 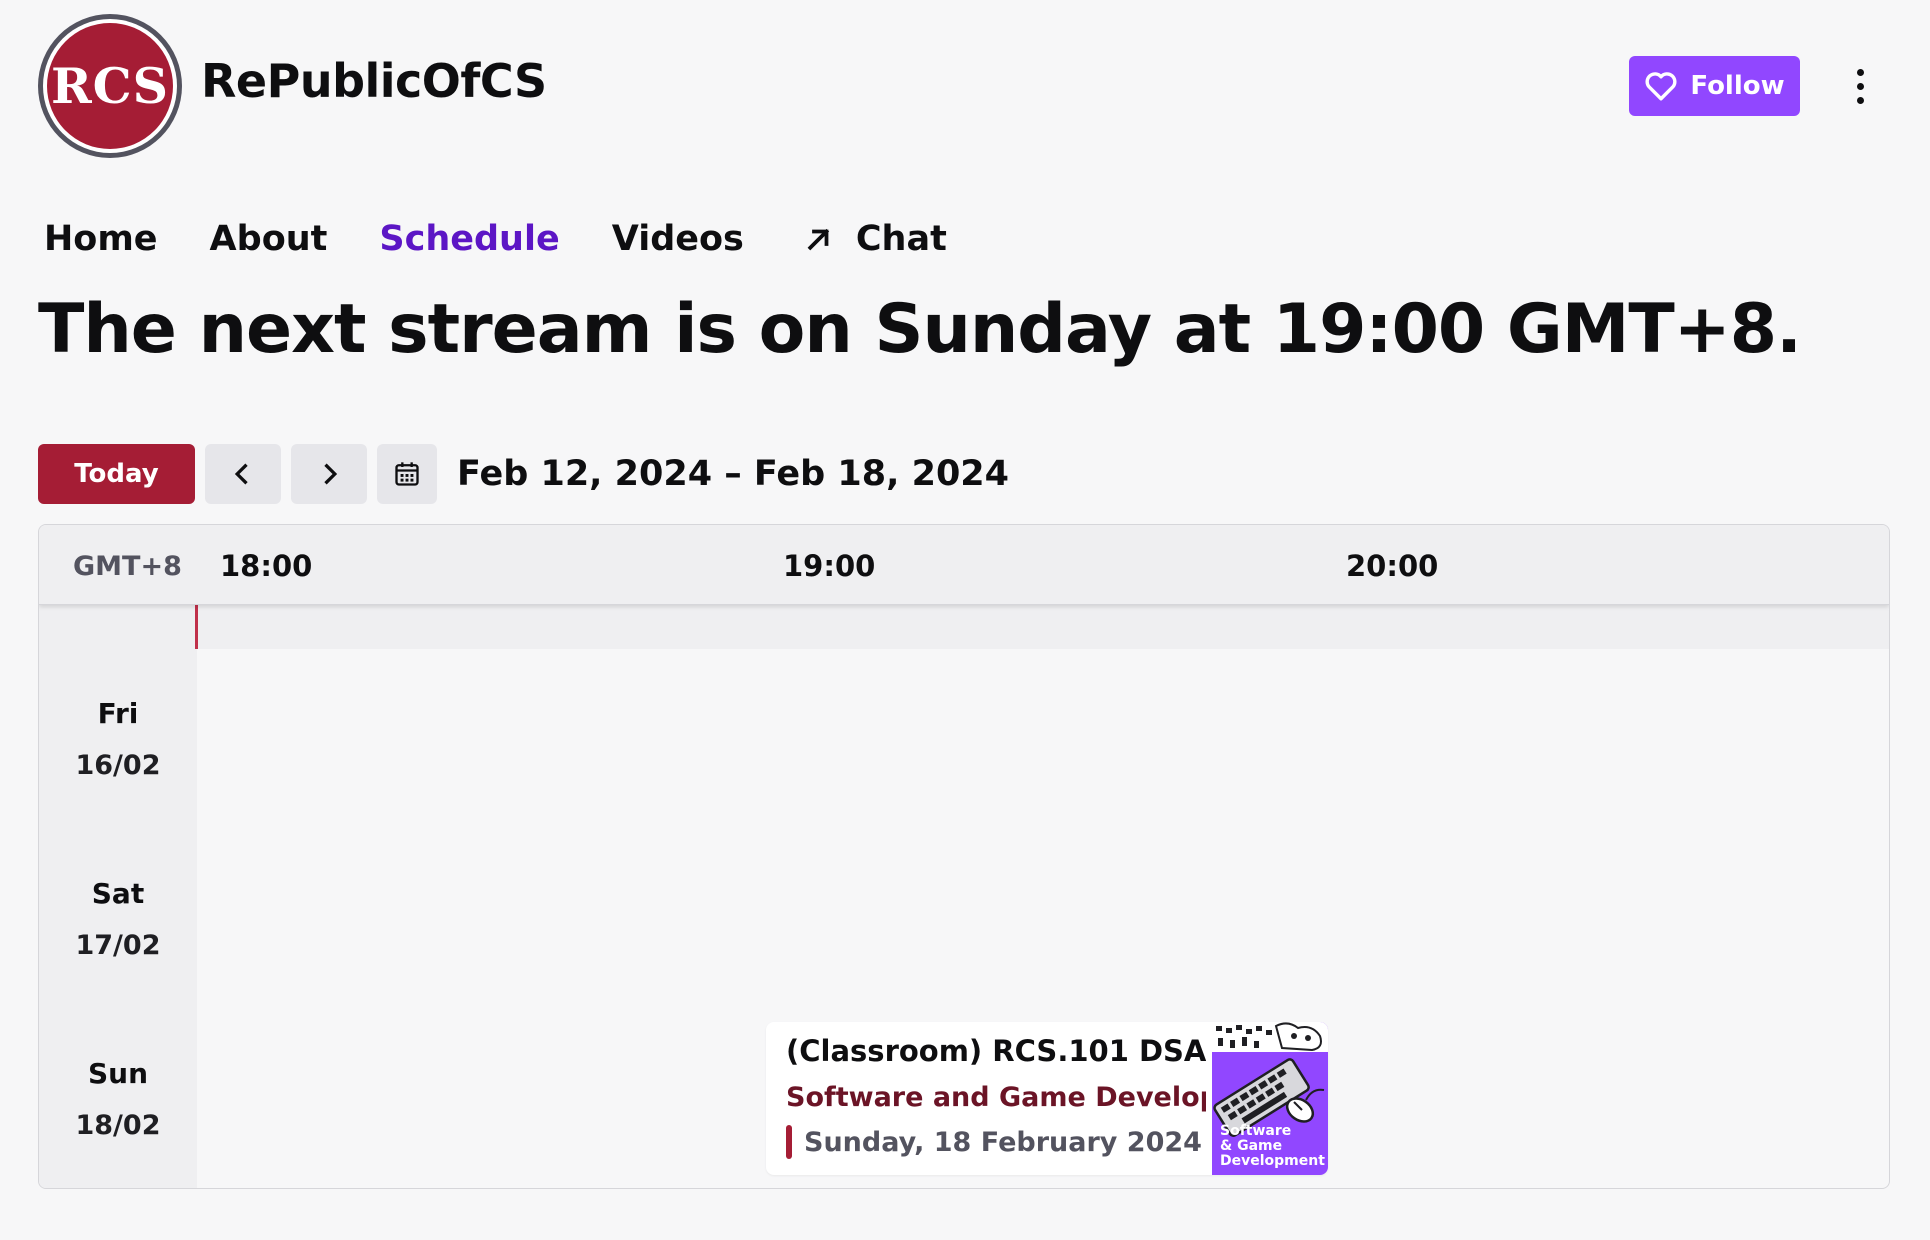 I want to click on calendar-top-strip, so click(x=964, y=627).